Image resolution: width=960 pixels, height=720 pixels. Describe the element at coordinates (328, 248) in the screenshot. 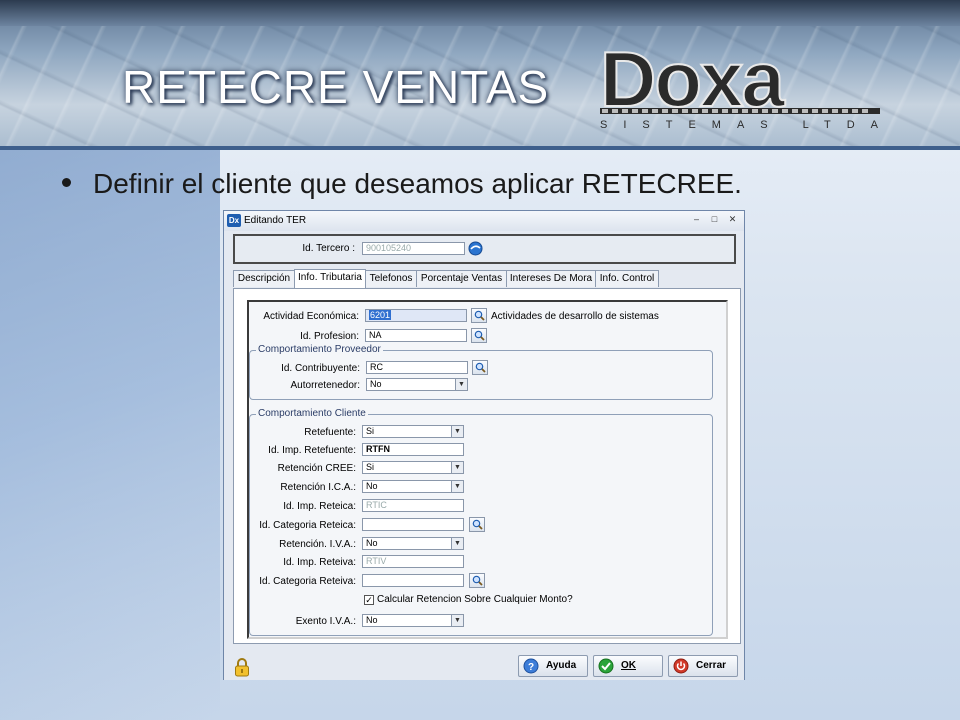

I see `id-tercero-label: Id. Tercero :` at that location.